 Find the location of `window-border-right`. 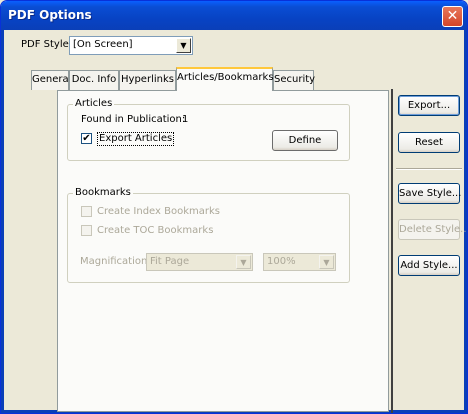

window-border-right is located at coordinates (465, 221).